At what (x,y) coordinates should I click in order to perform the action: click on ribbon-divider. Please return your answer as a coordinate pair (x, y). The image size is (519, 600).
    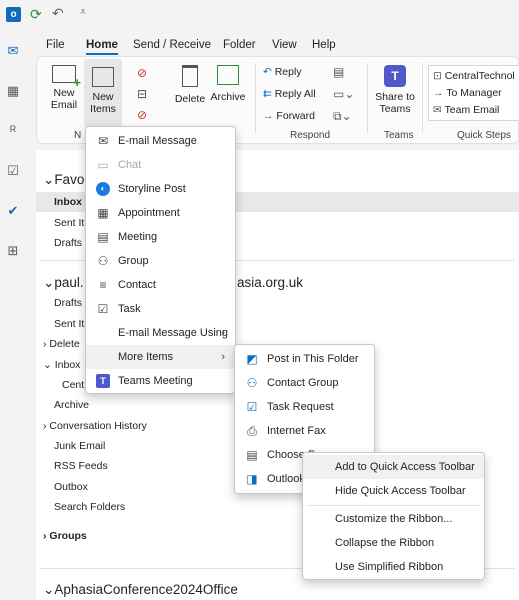
    Looking at the image, I should click on (367, 98).